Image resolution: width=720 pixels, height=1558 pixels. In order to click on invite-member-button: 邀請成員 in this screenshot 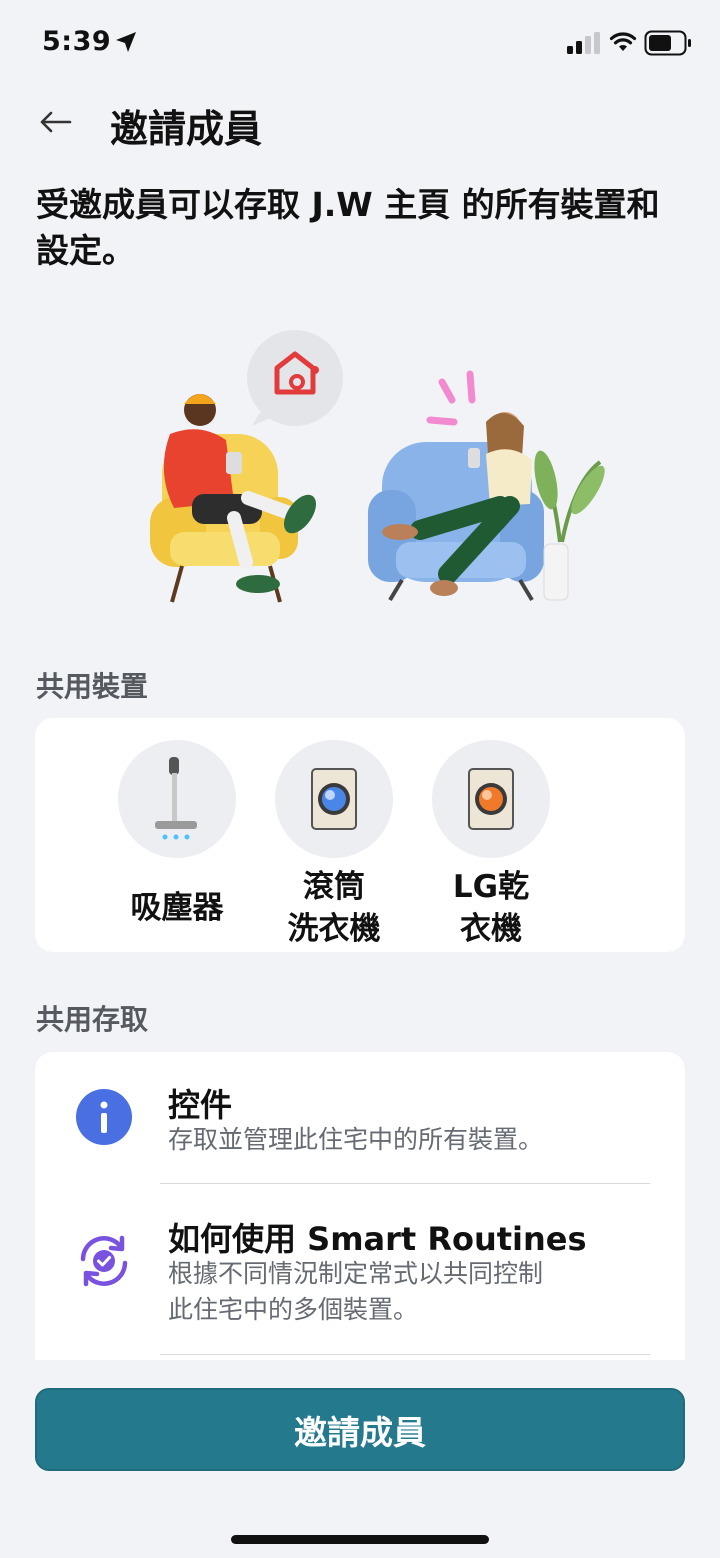, I will do `click(360, 1429)`.